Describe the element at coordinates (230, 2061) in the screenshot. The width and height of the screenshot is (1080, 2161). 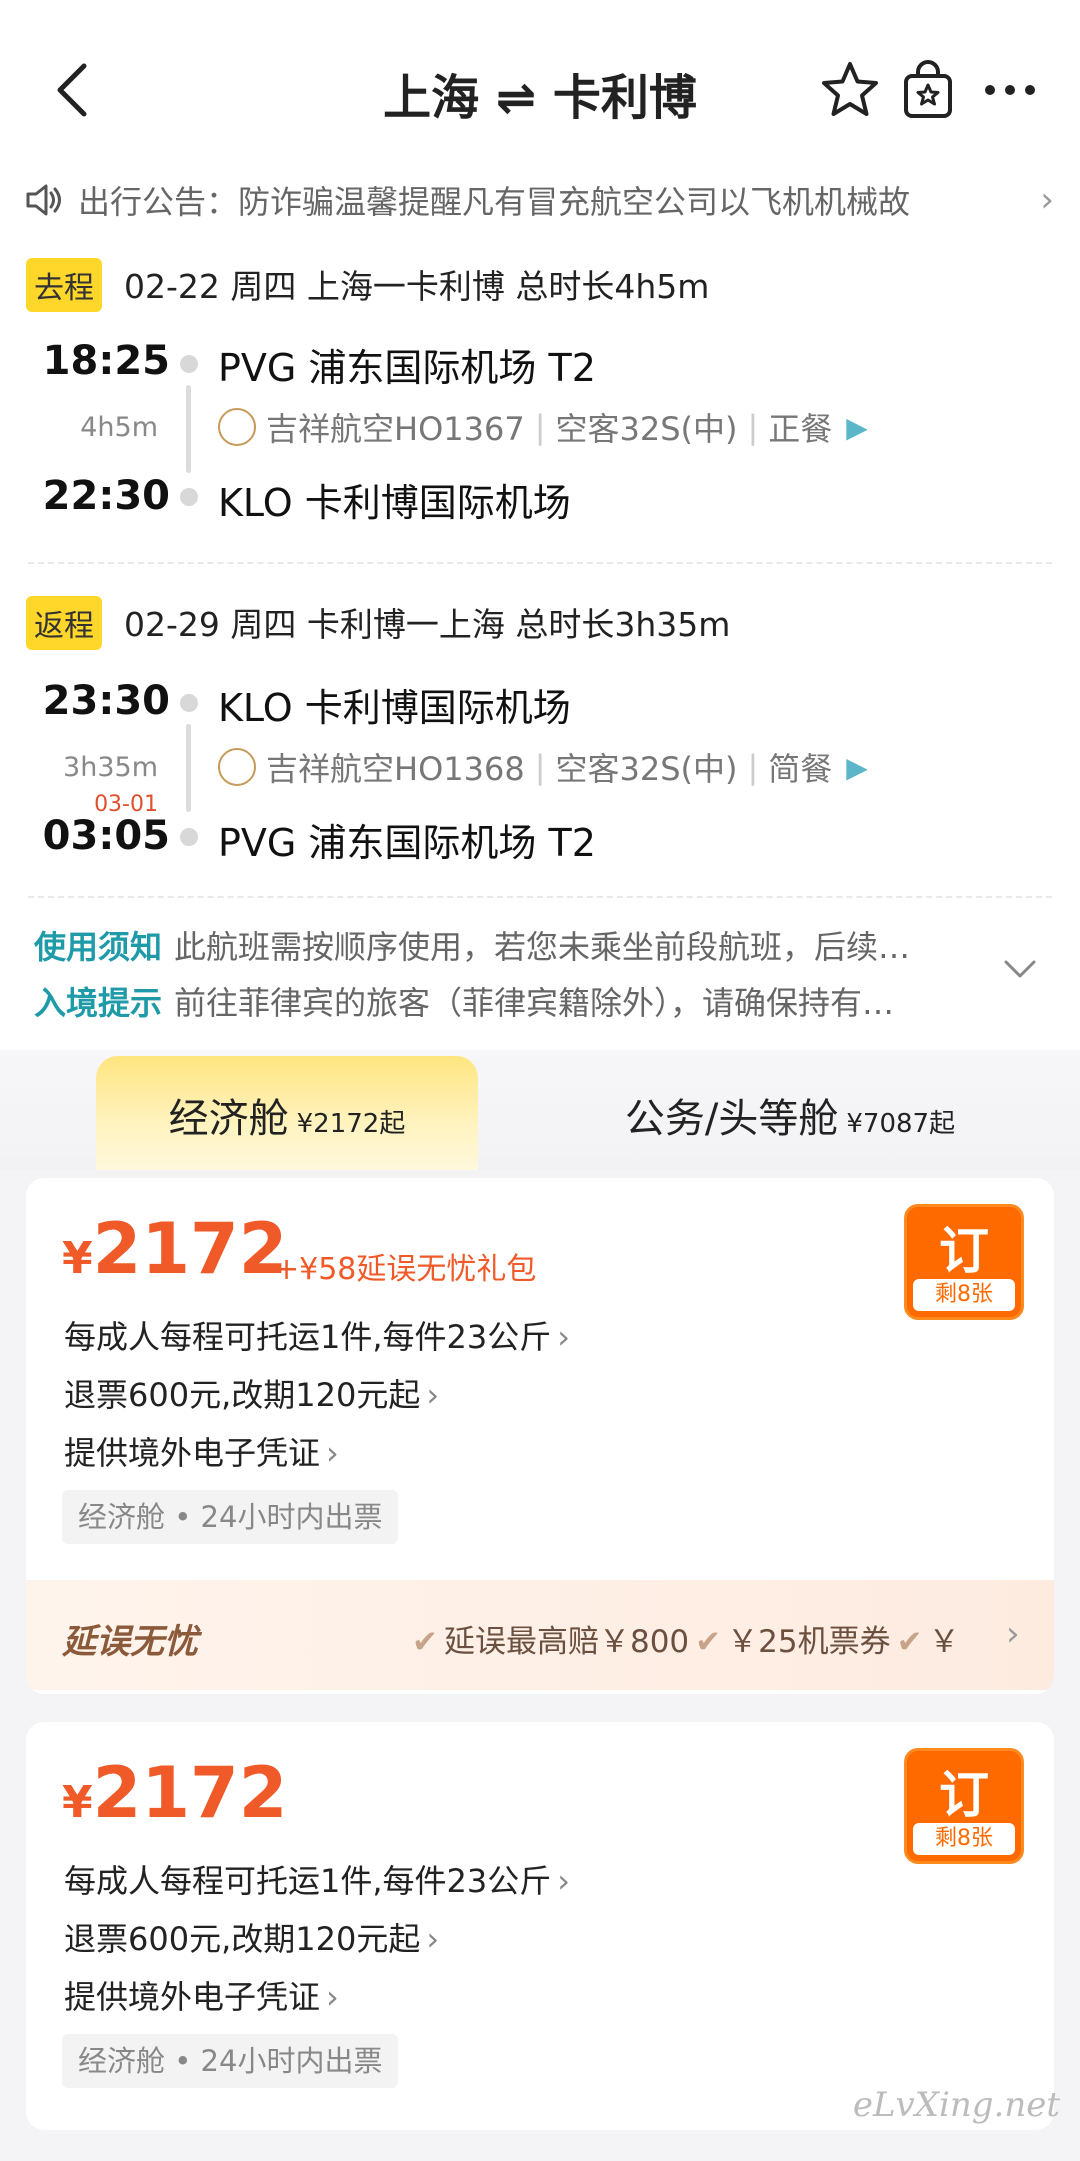
I see `cabin-chip: 经济舱 • 24小时内出票` at that location.